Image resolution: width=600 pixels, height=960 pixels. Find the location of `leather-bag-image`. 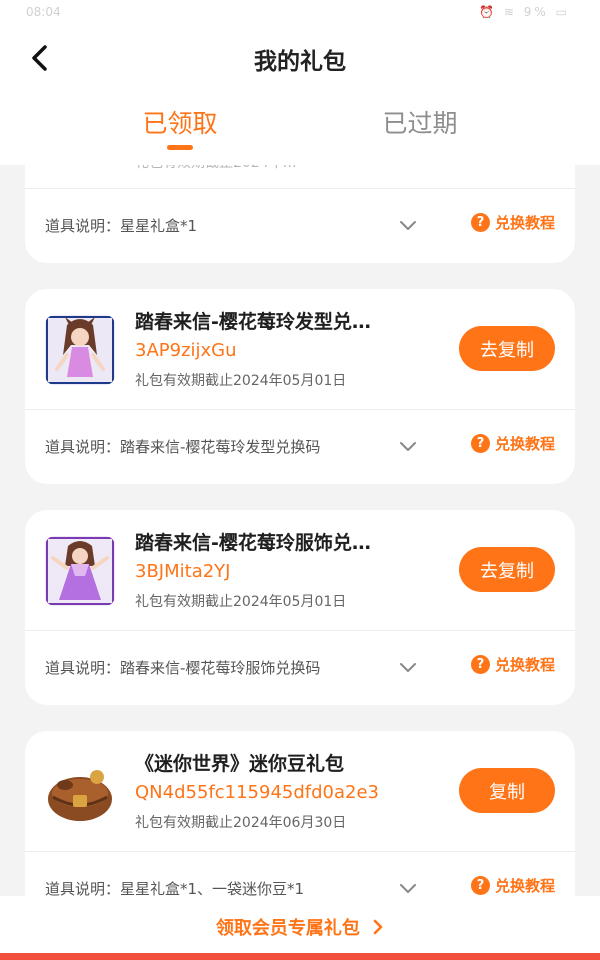

leather-bag-image is located at coordinates (80, 795).